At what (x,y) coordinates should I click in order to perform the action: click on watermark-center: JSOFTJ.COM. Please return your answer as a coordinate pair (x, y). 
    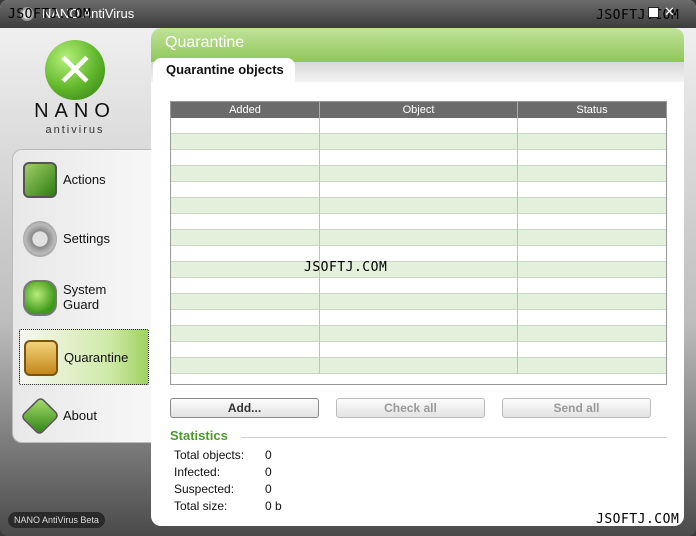
    Looking at the image, I should click on (346, 267).